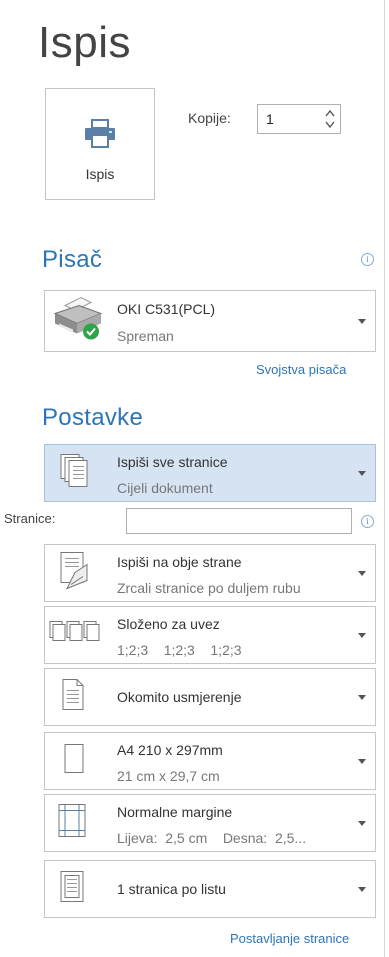  I want to click on collation-subtitle: 1;2;3 1;2;3 1;2;3, so click(179, 650).